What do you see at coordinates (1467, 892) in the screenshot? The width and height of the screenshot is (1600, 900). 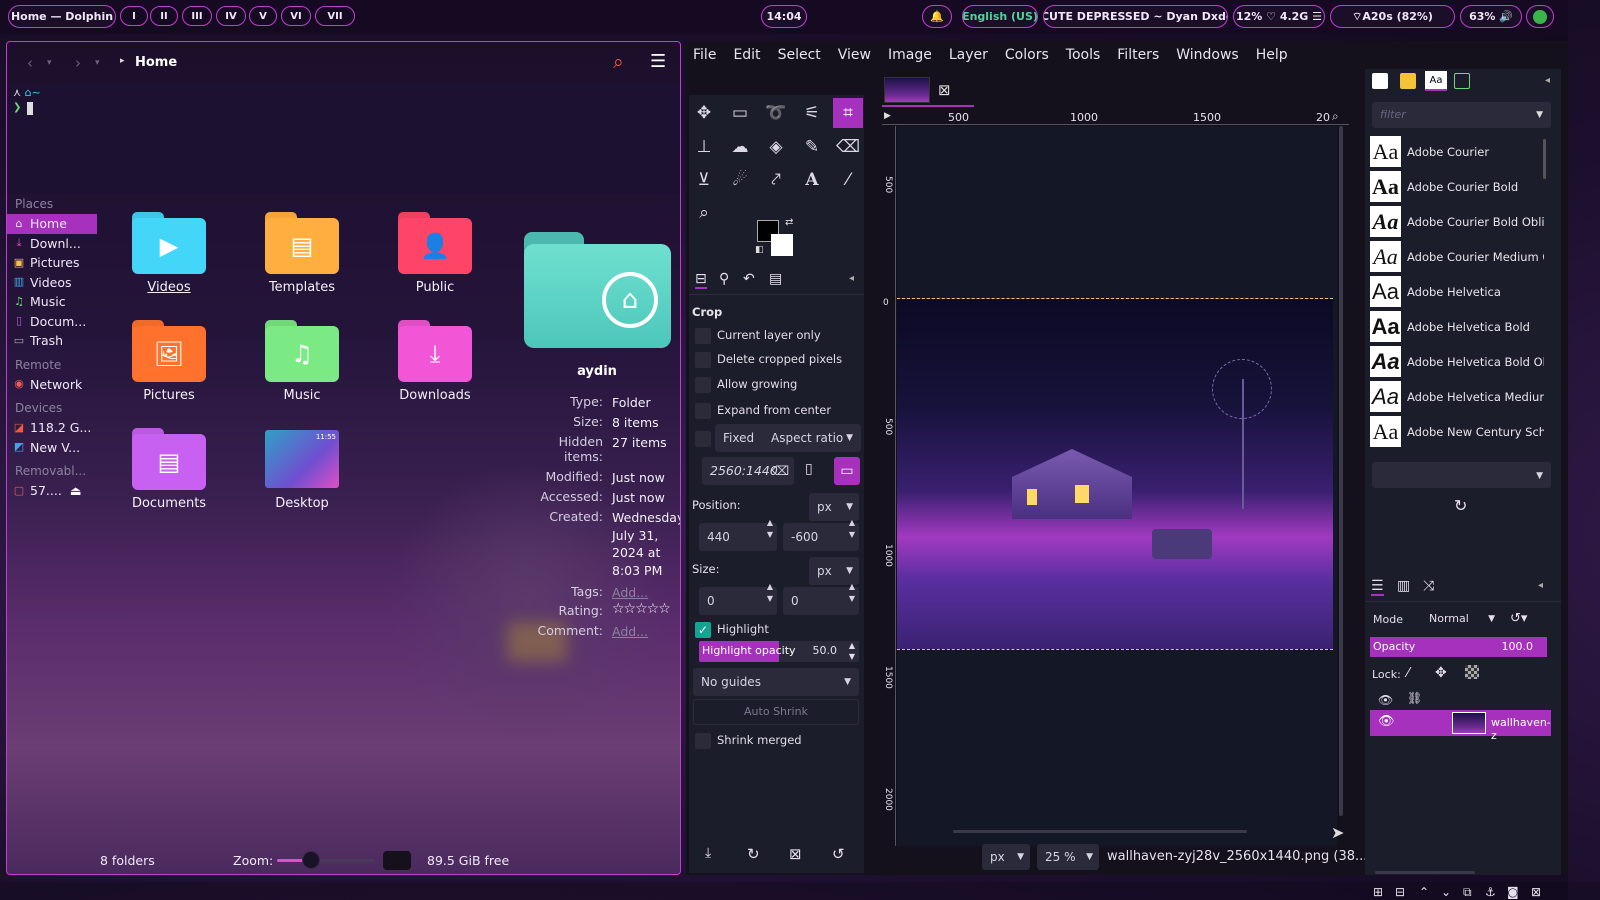 I see `duplicate-layer-icon: ⧉` at bounding box center [1467, 892].